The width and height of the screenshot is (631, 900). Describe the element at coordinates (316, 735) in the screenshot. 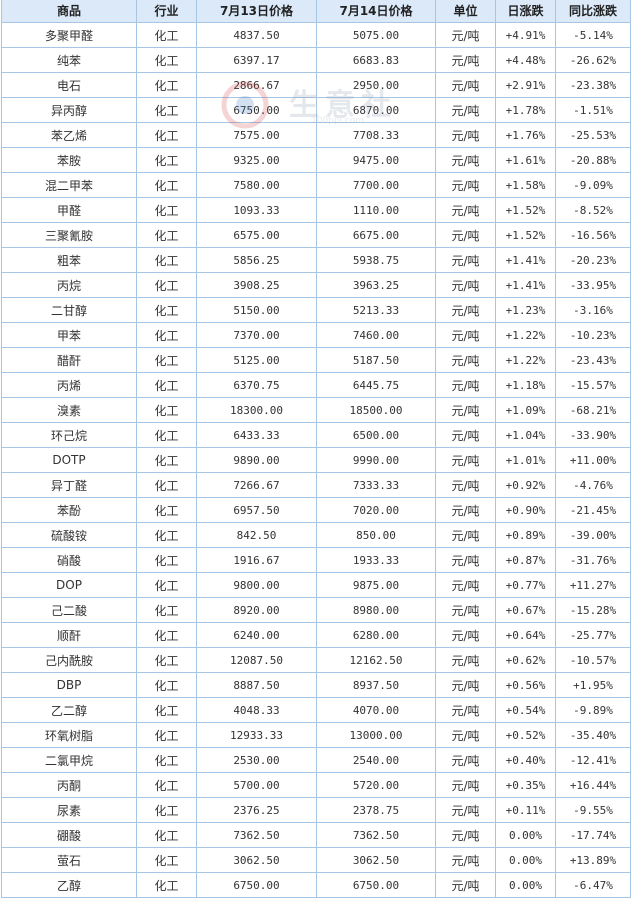

I see `table-row: 环氧树脂 化工 12933.33 13000.00 元/吨 +0.52% -35.40%` at that location.